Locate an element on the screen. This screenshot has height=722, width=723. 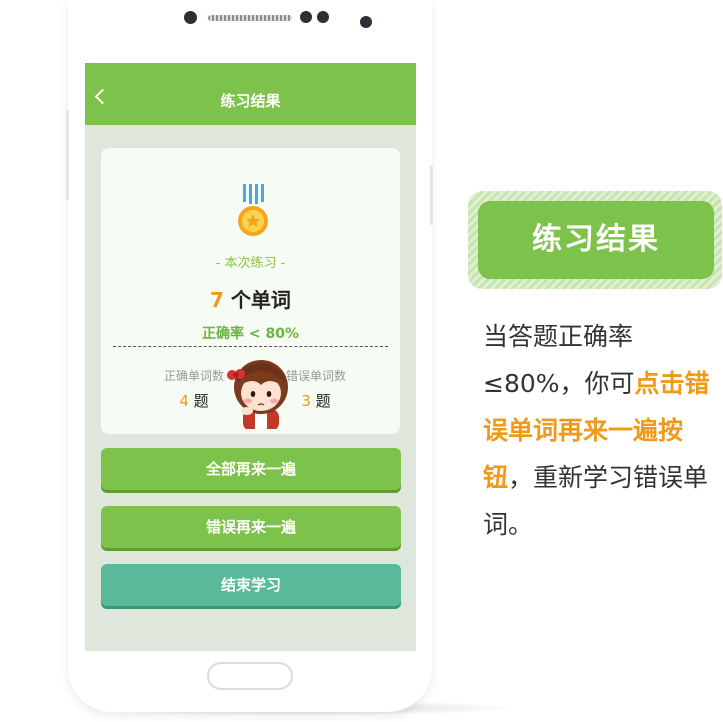
correct-value: 4 is located at coordinates (184, 401).